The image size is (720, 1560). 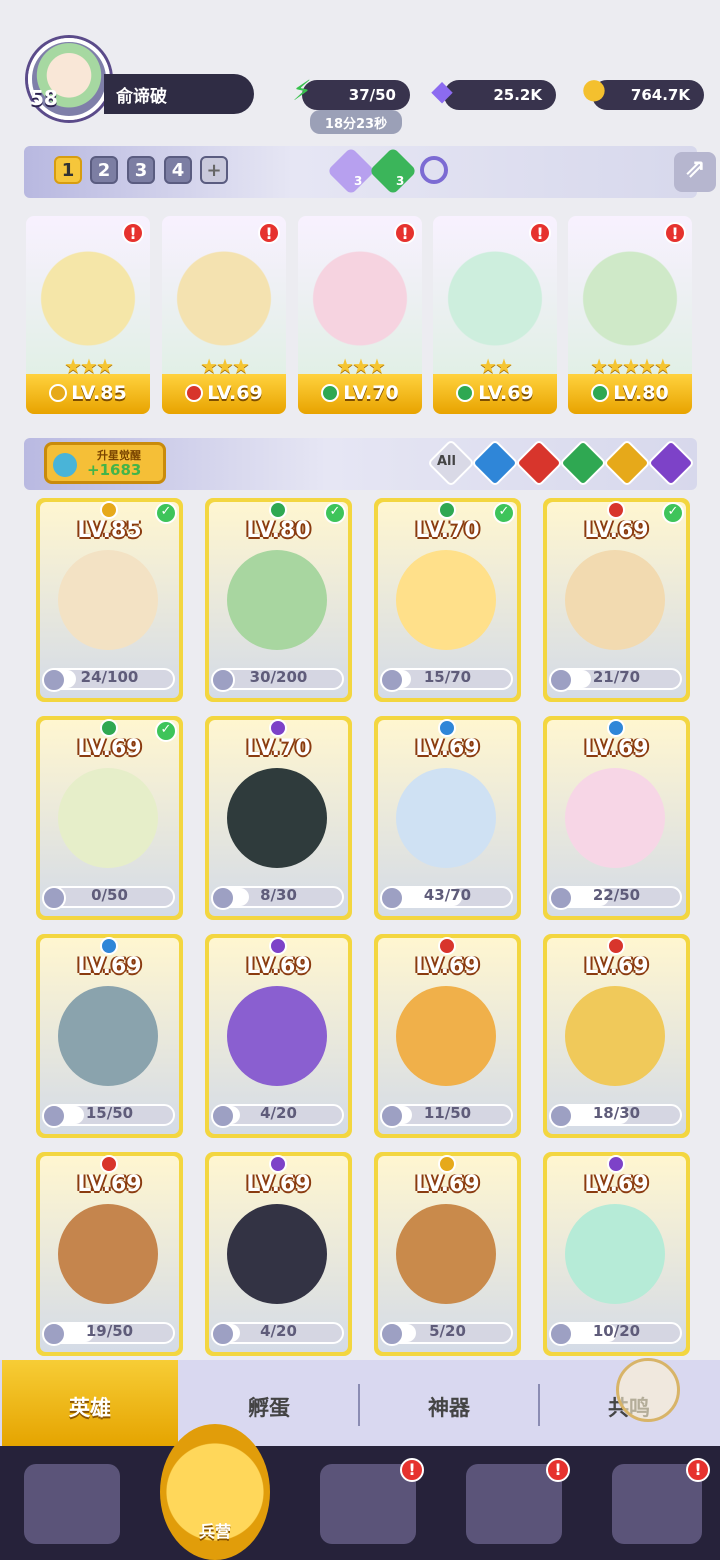 What do you see at coordinates (356, 122) in the screenshot?
I see `energy-timer: 18分23秒` at bounding box center [356, 122].